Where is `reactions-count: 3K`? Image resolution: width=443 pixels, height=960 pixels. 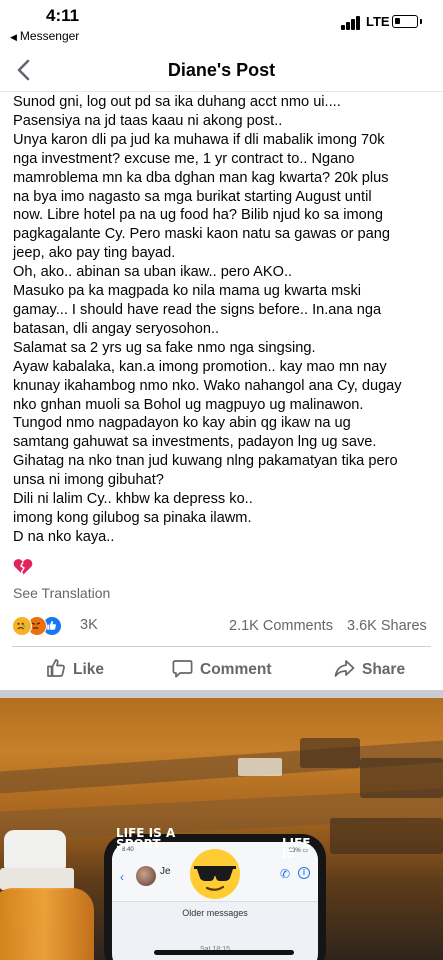
reactions-count: 3K is located at coordinates (89, 625).